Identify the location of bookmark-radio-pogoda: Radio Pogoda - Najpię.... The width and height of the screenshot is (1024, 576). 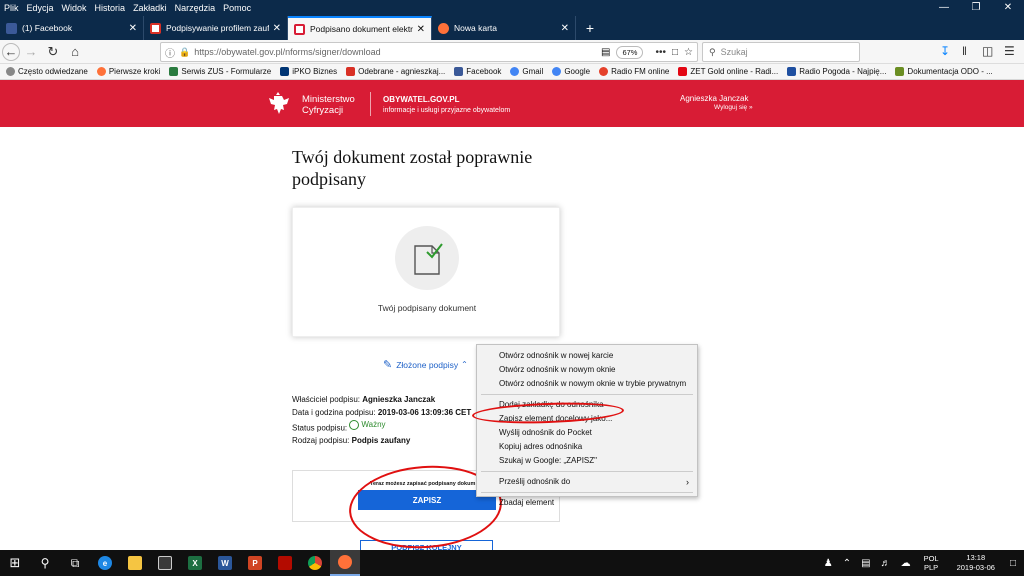
(836, 71).